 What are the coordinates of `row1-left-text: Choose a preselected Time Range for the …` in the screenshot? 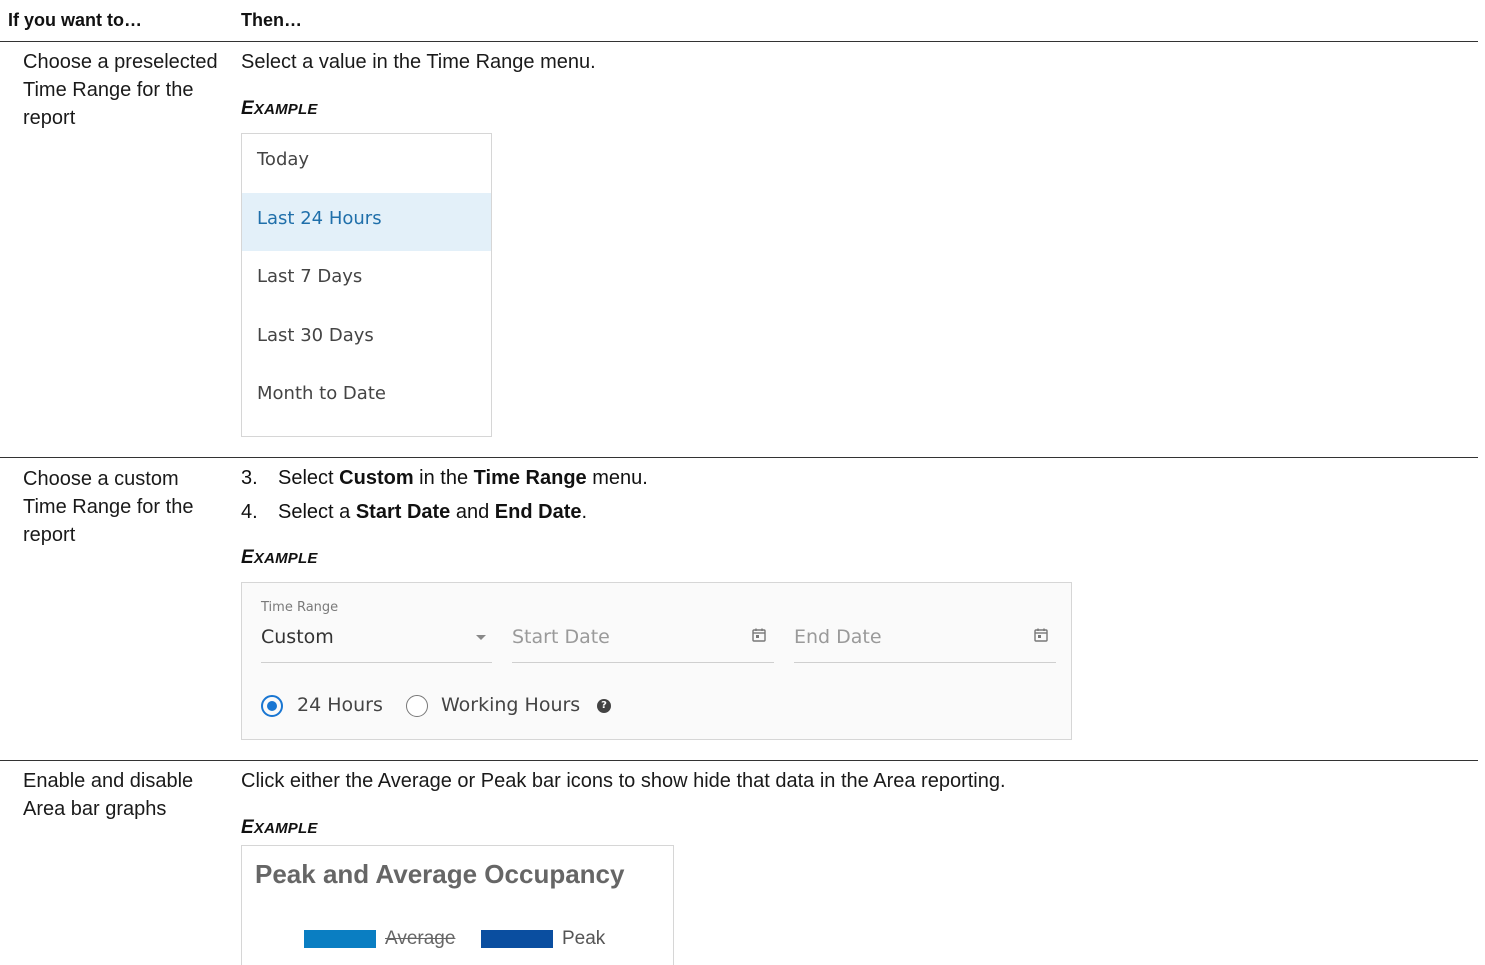 It's located at (120, 90).